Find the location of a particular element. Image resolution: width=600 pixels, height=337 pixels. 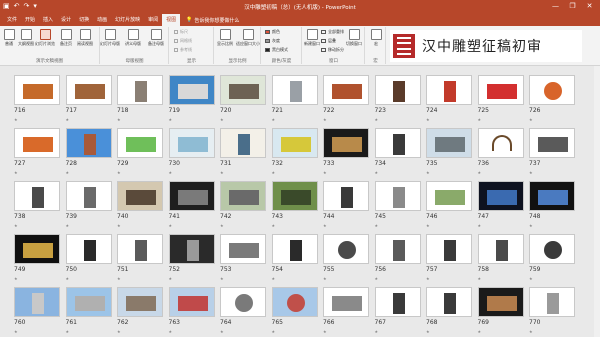

tab-transitions: 切换 is located at coordinates (84, 20).